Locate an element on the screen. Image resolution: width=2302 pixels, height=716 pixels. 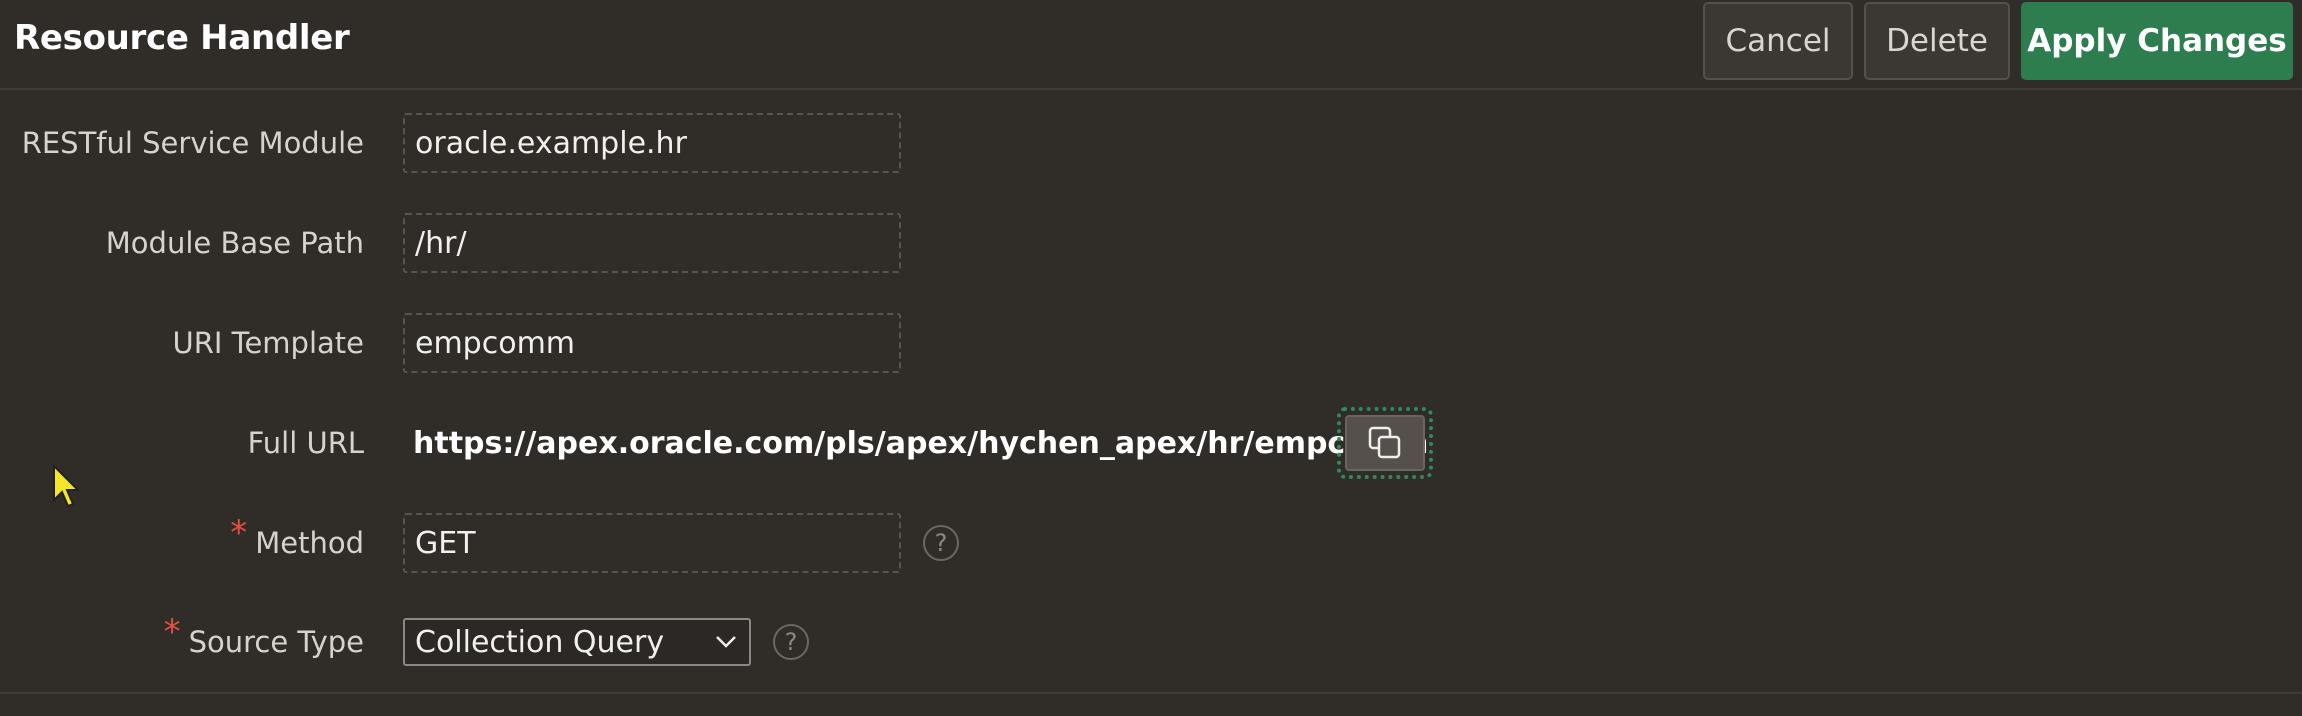
copy-url-button is located at coordinates (1385, 443).